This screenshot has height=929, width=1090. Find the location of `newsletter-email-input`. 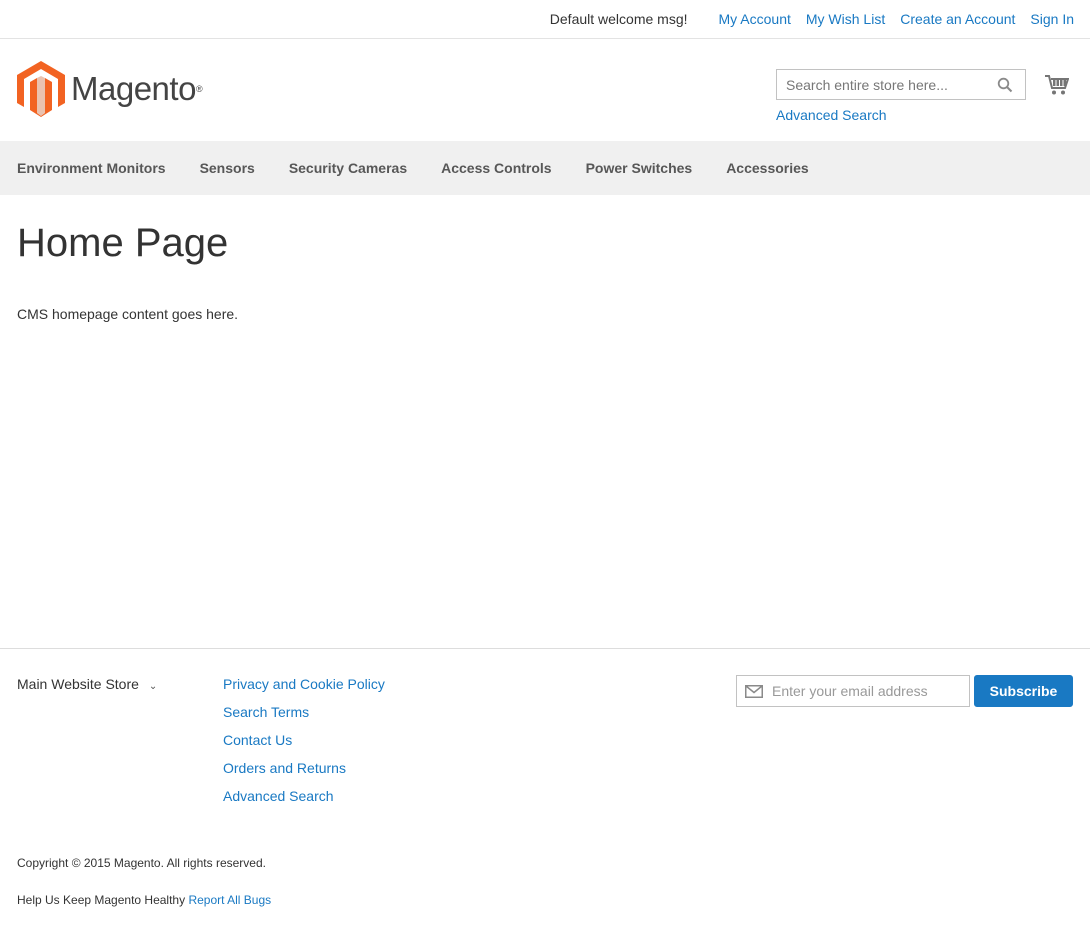

newsletter-email-input is located at coordinates (867, 691).